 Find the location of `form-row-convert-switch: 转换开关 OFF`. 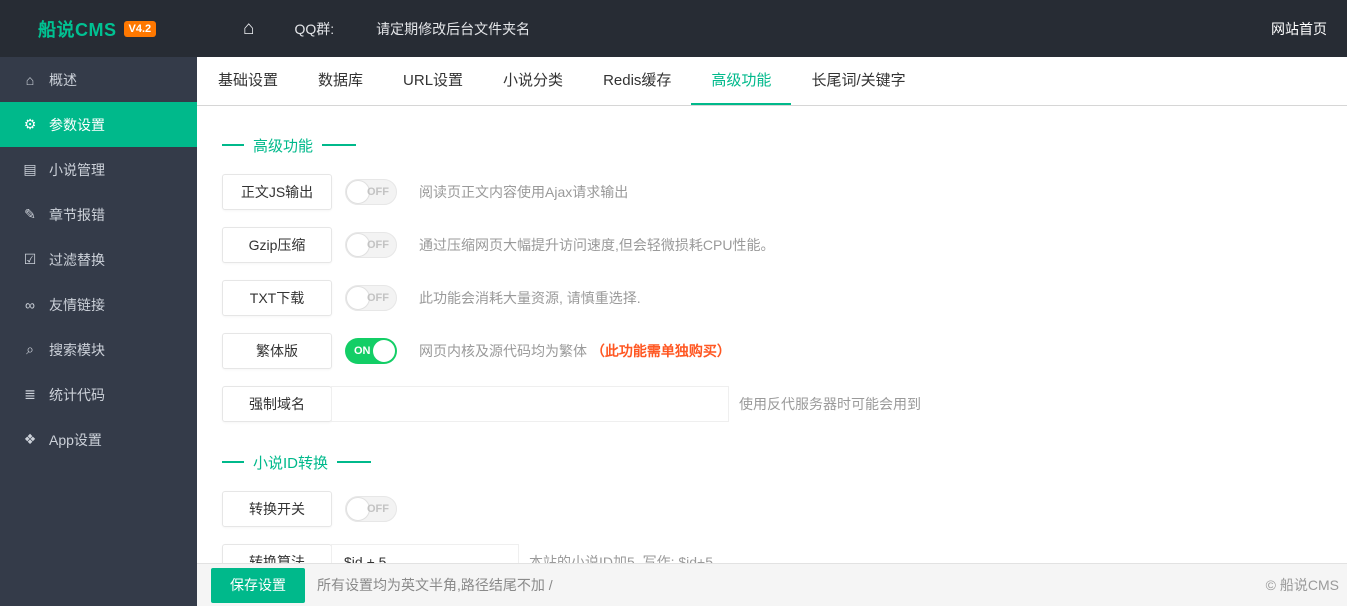

form-row-convert-switch: 转换开关 OFF is located at coordinates (784, 509).